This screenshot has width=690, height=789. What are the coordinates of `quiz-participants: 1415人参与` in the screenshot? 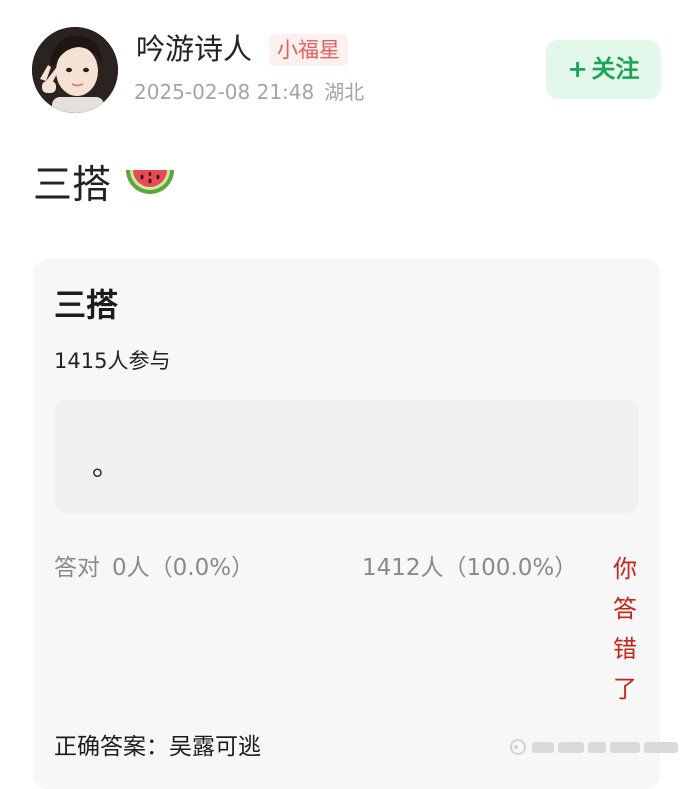 It's located at (112, 361).